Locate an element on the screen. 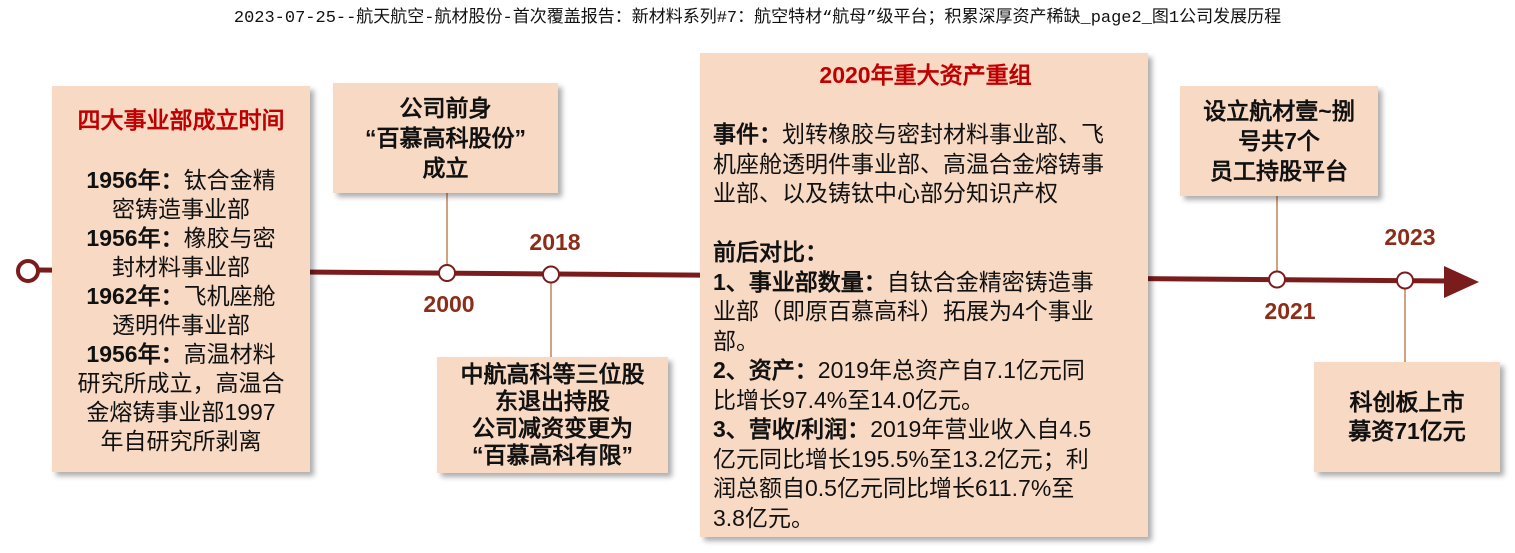 The height and width of the screenshot is (553, 1515). box-text: 设立航材壹~捌 is located at coordinates (1279, 111).